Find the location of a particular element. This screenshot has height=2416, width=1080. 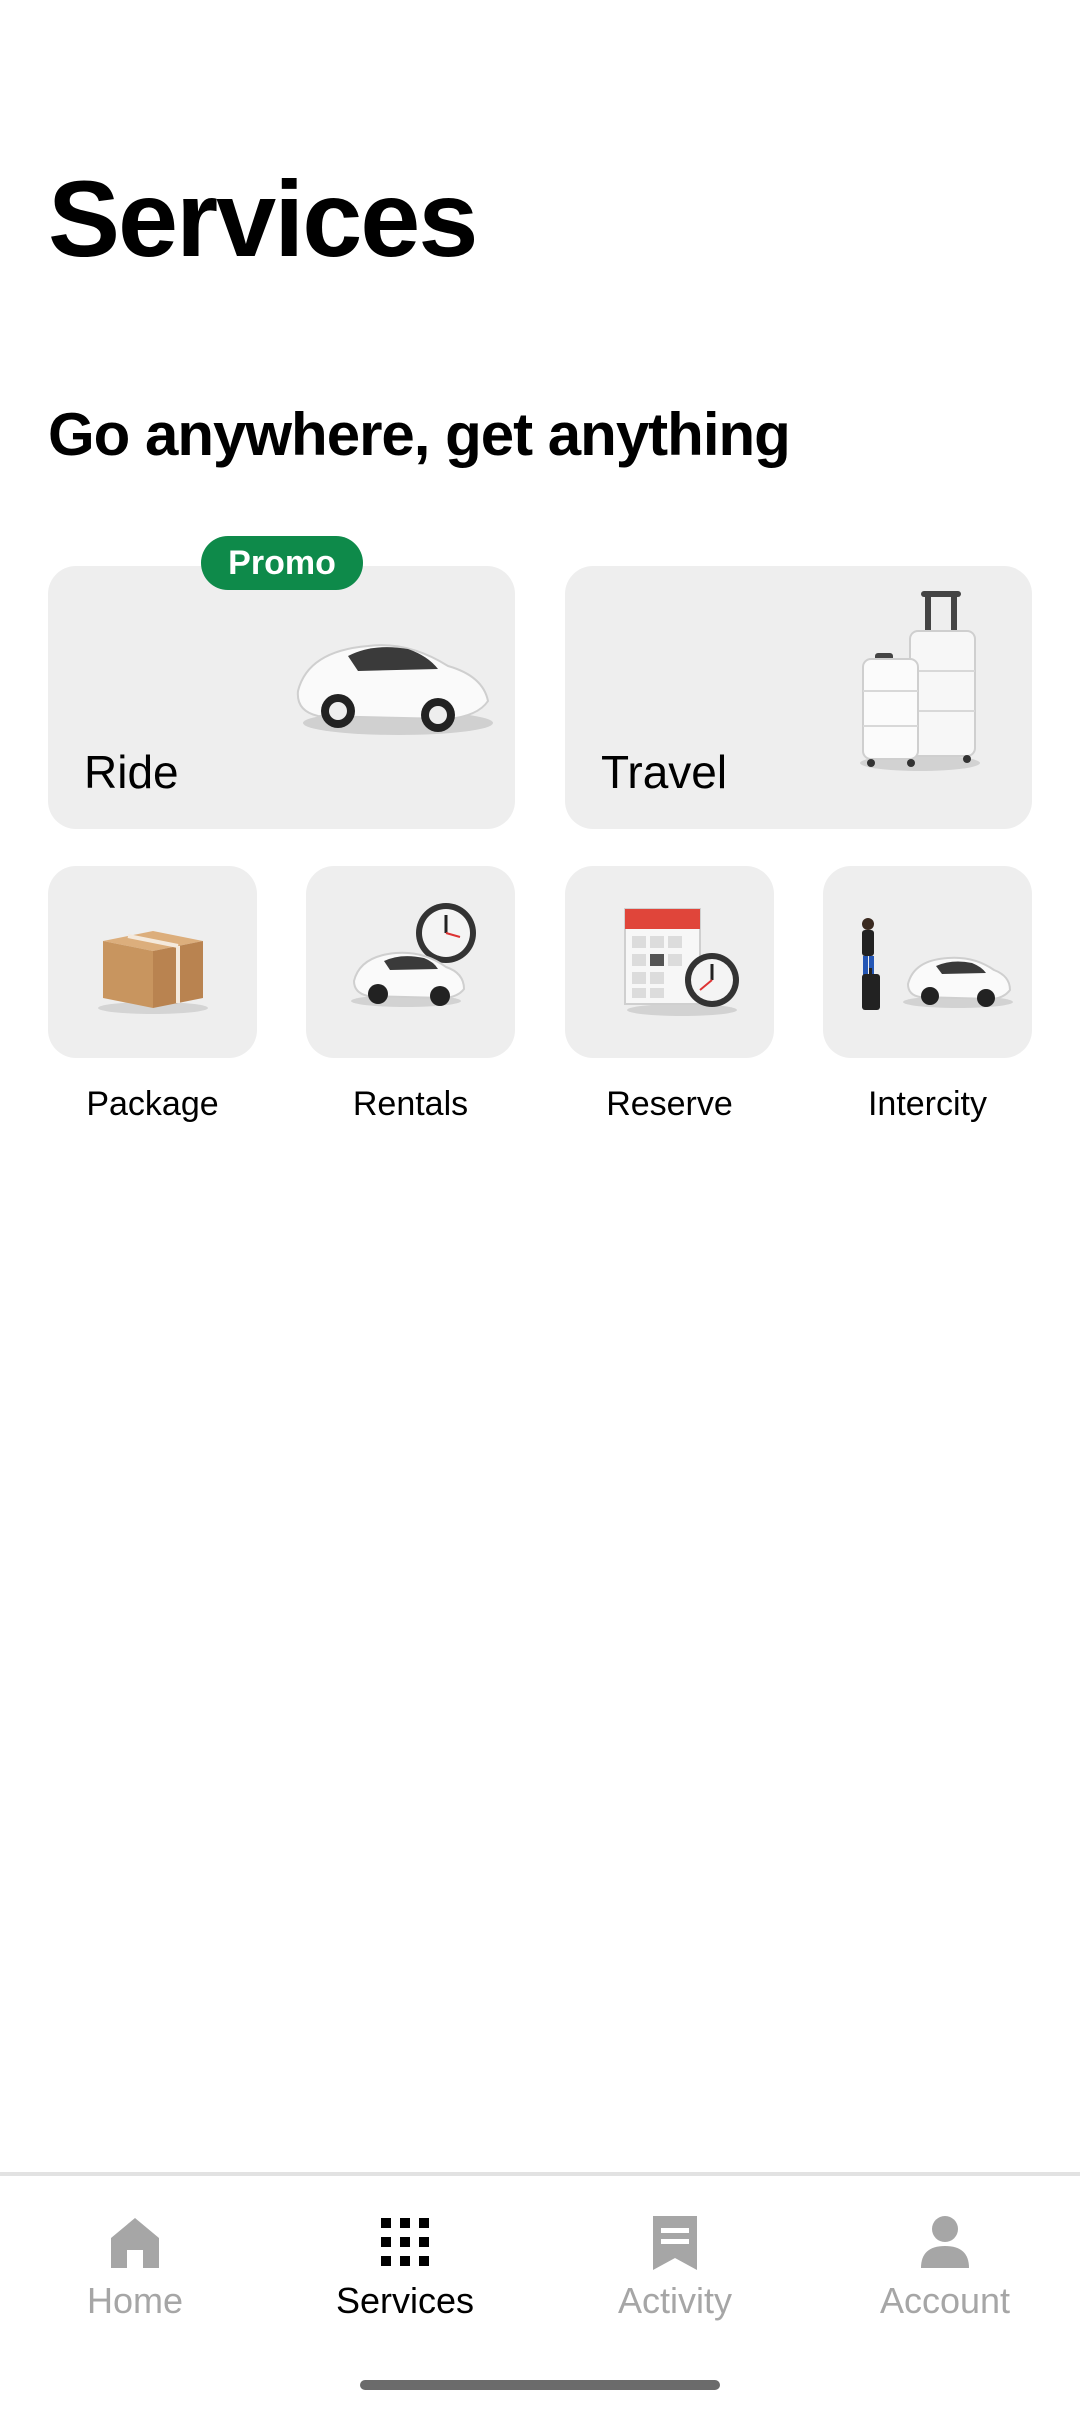

nav-services-label: Services is located at coordinates (405, 2300).